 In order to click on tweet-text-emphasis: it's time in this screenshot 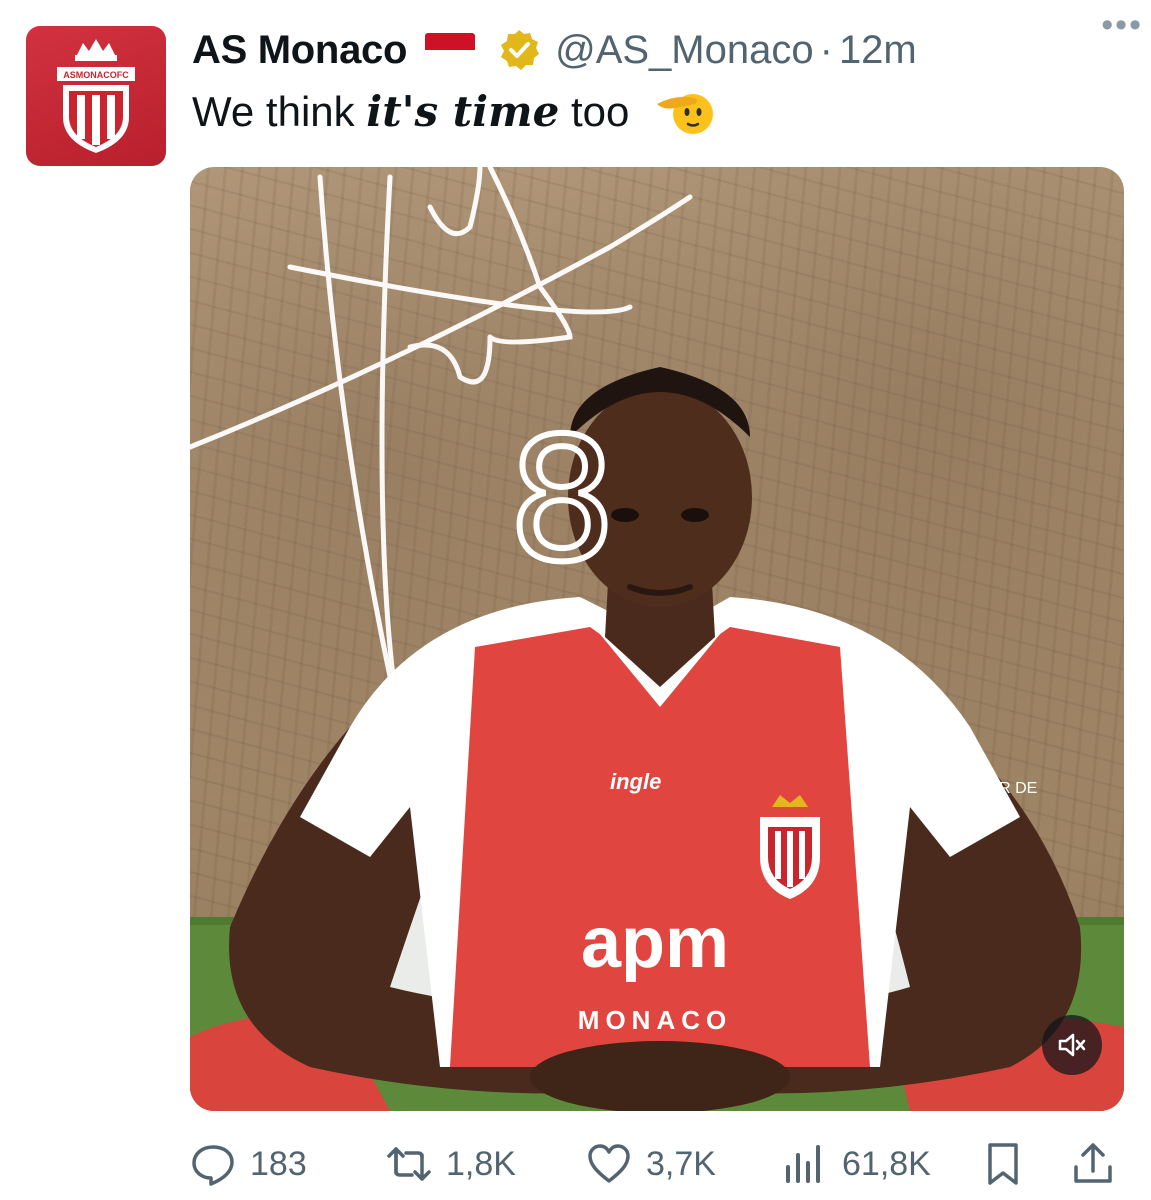, I will do `click(463, 111)`.